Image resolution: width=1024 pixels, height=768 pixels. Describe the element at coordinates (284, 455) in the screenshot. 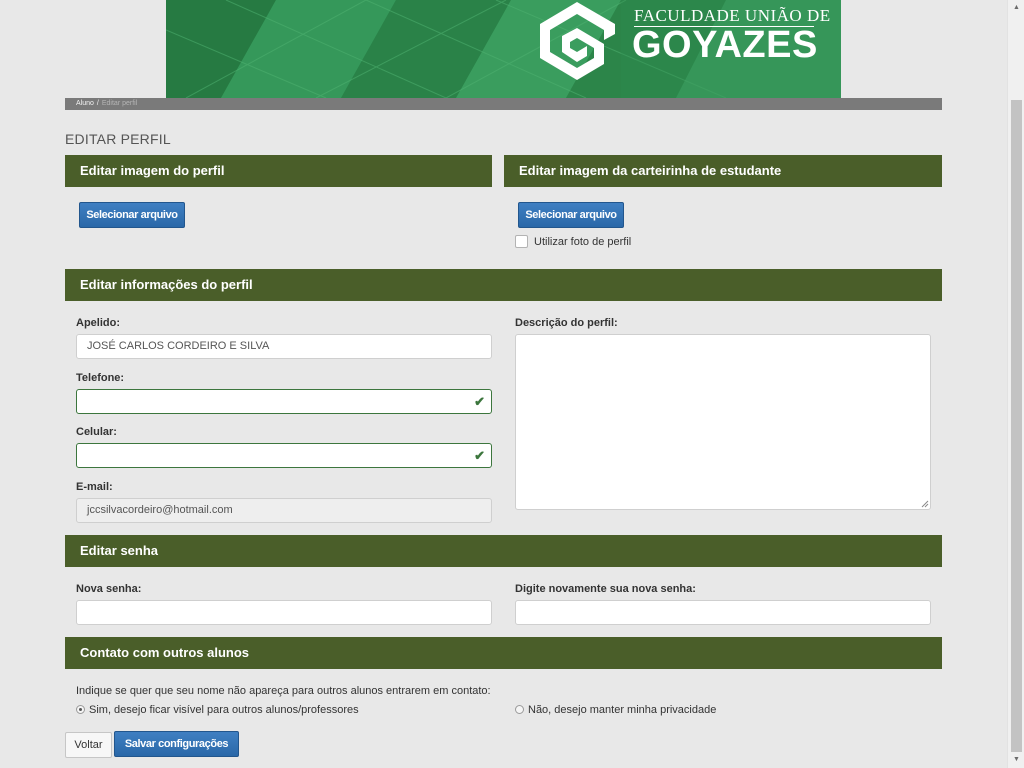

I see `mobile-input: ✔` at that location.